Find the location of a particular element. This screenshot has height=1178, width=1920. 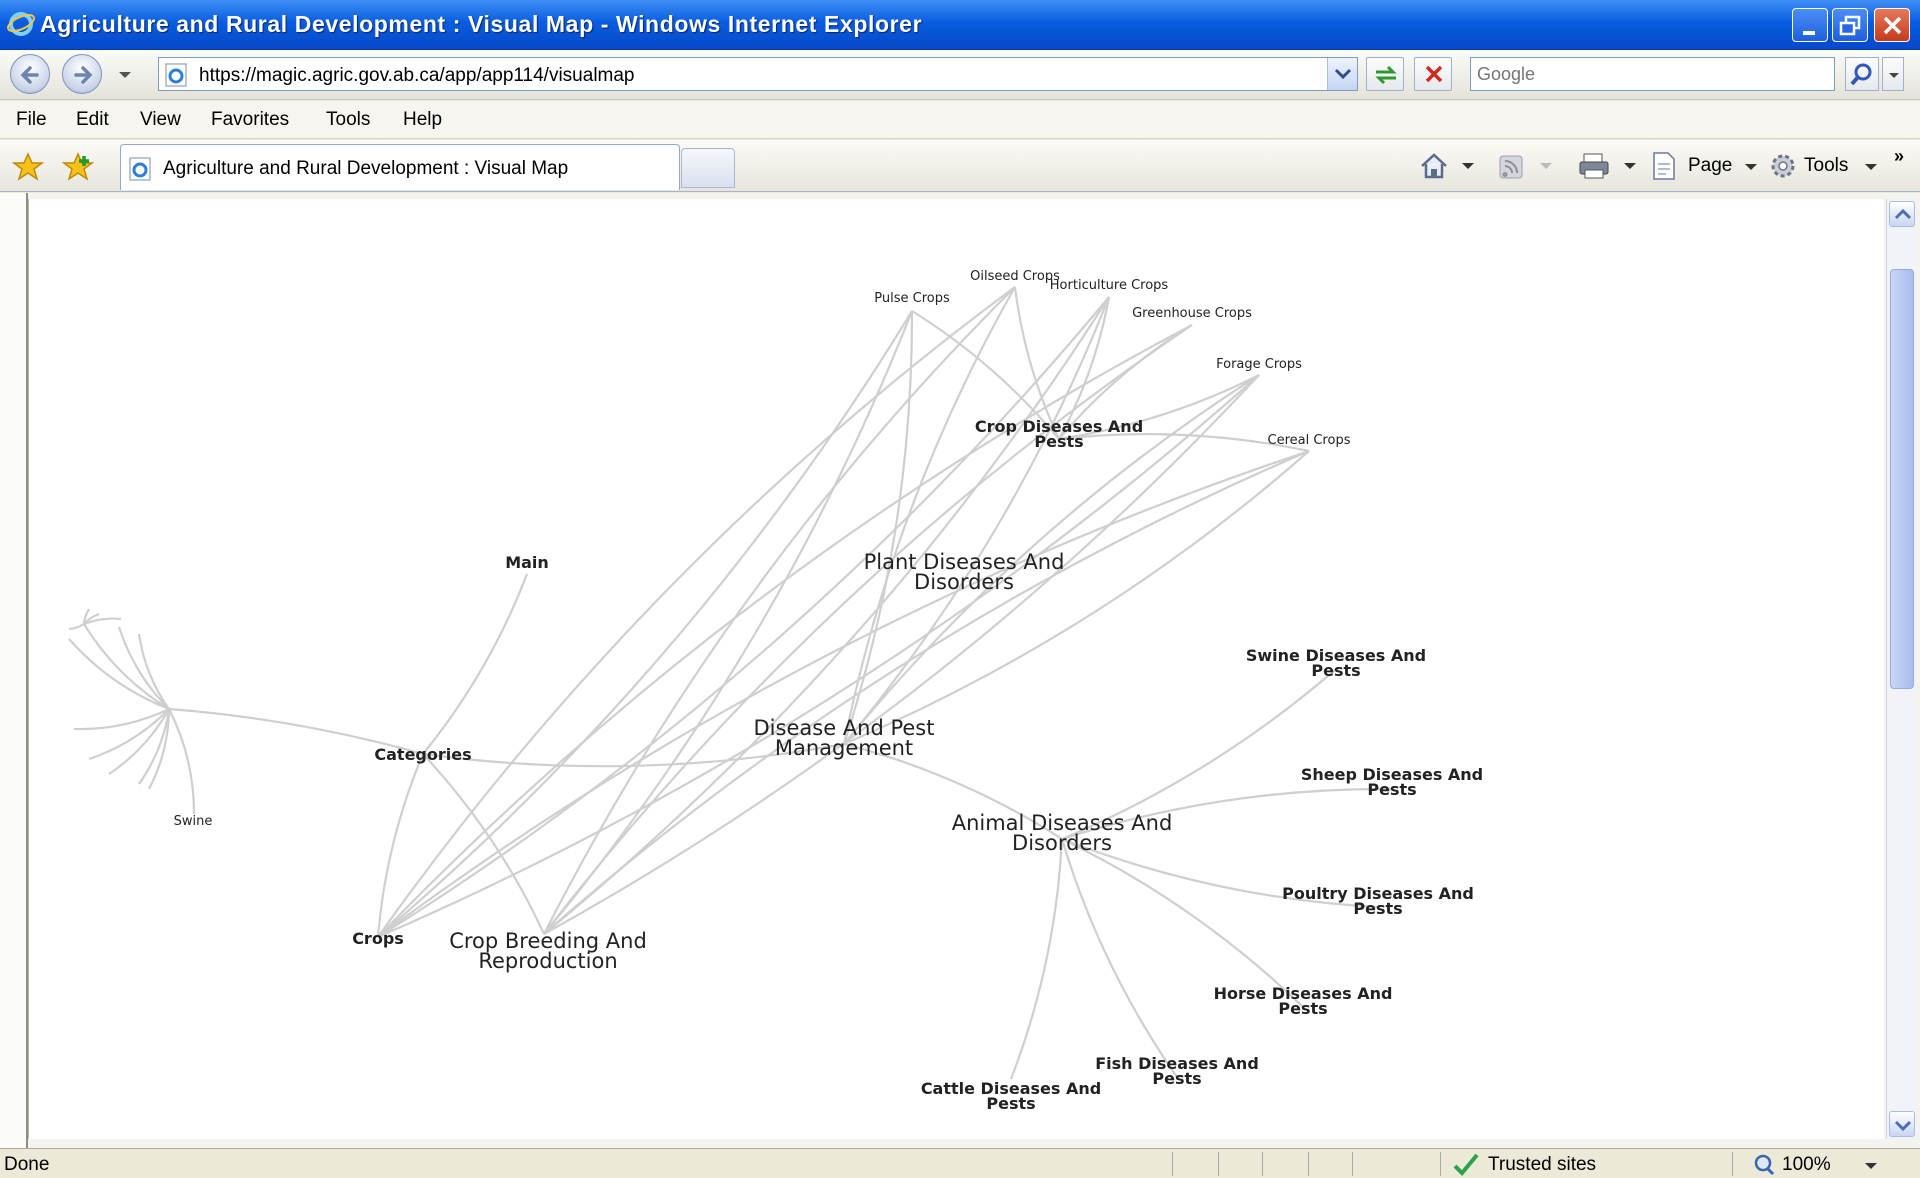

forward-icon is located at coordinates (83, 75).